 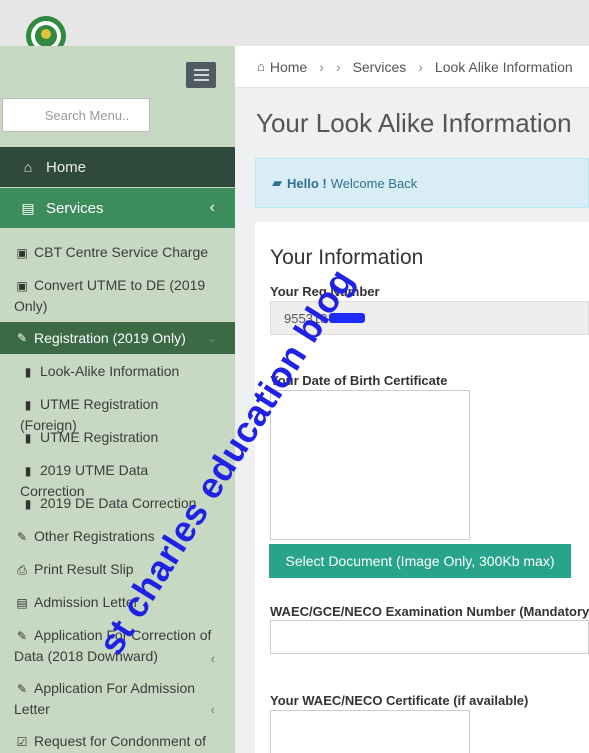 I want to click on top-bar, so click(x=294, y=28).